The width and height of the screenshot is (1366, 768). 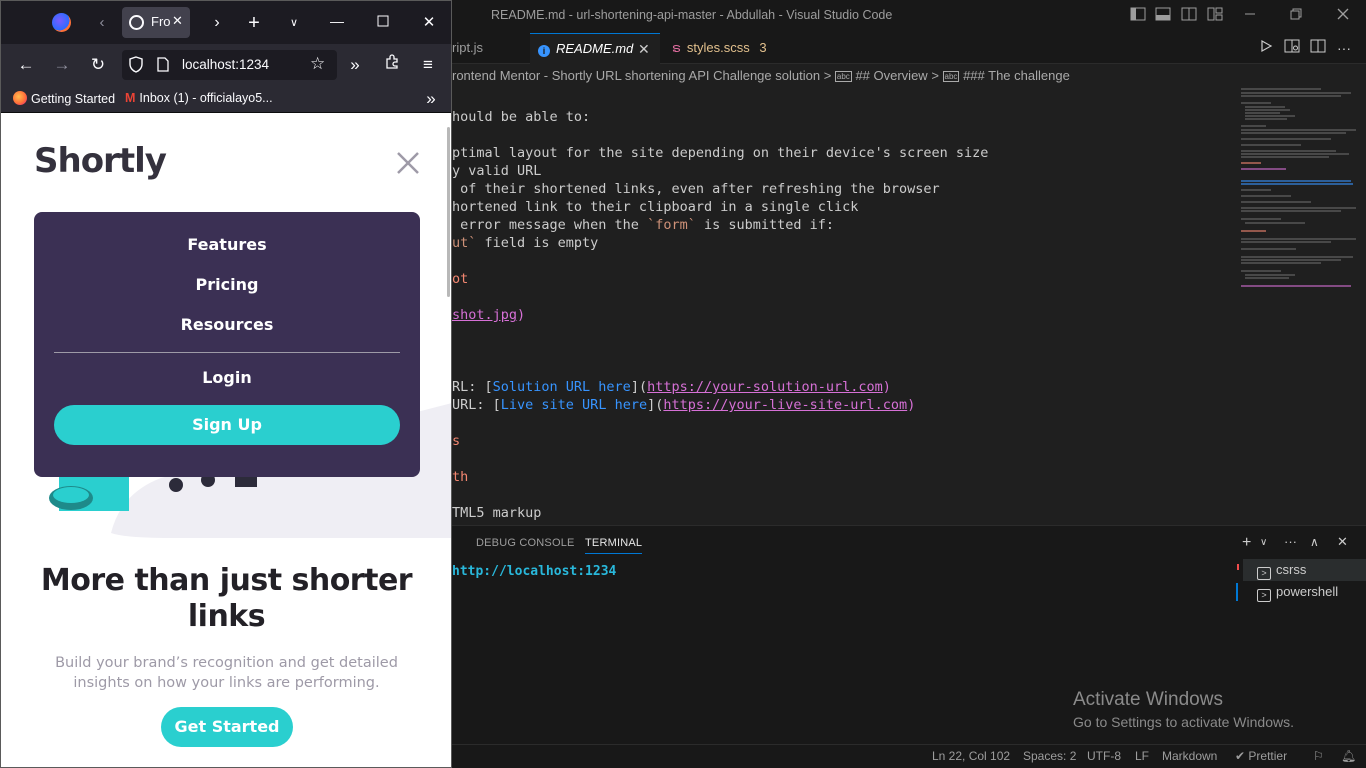 I want to click on tab-scroll-left-icon: ‹, so click(x=102, y=23).